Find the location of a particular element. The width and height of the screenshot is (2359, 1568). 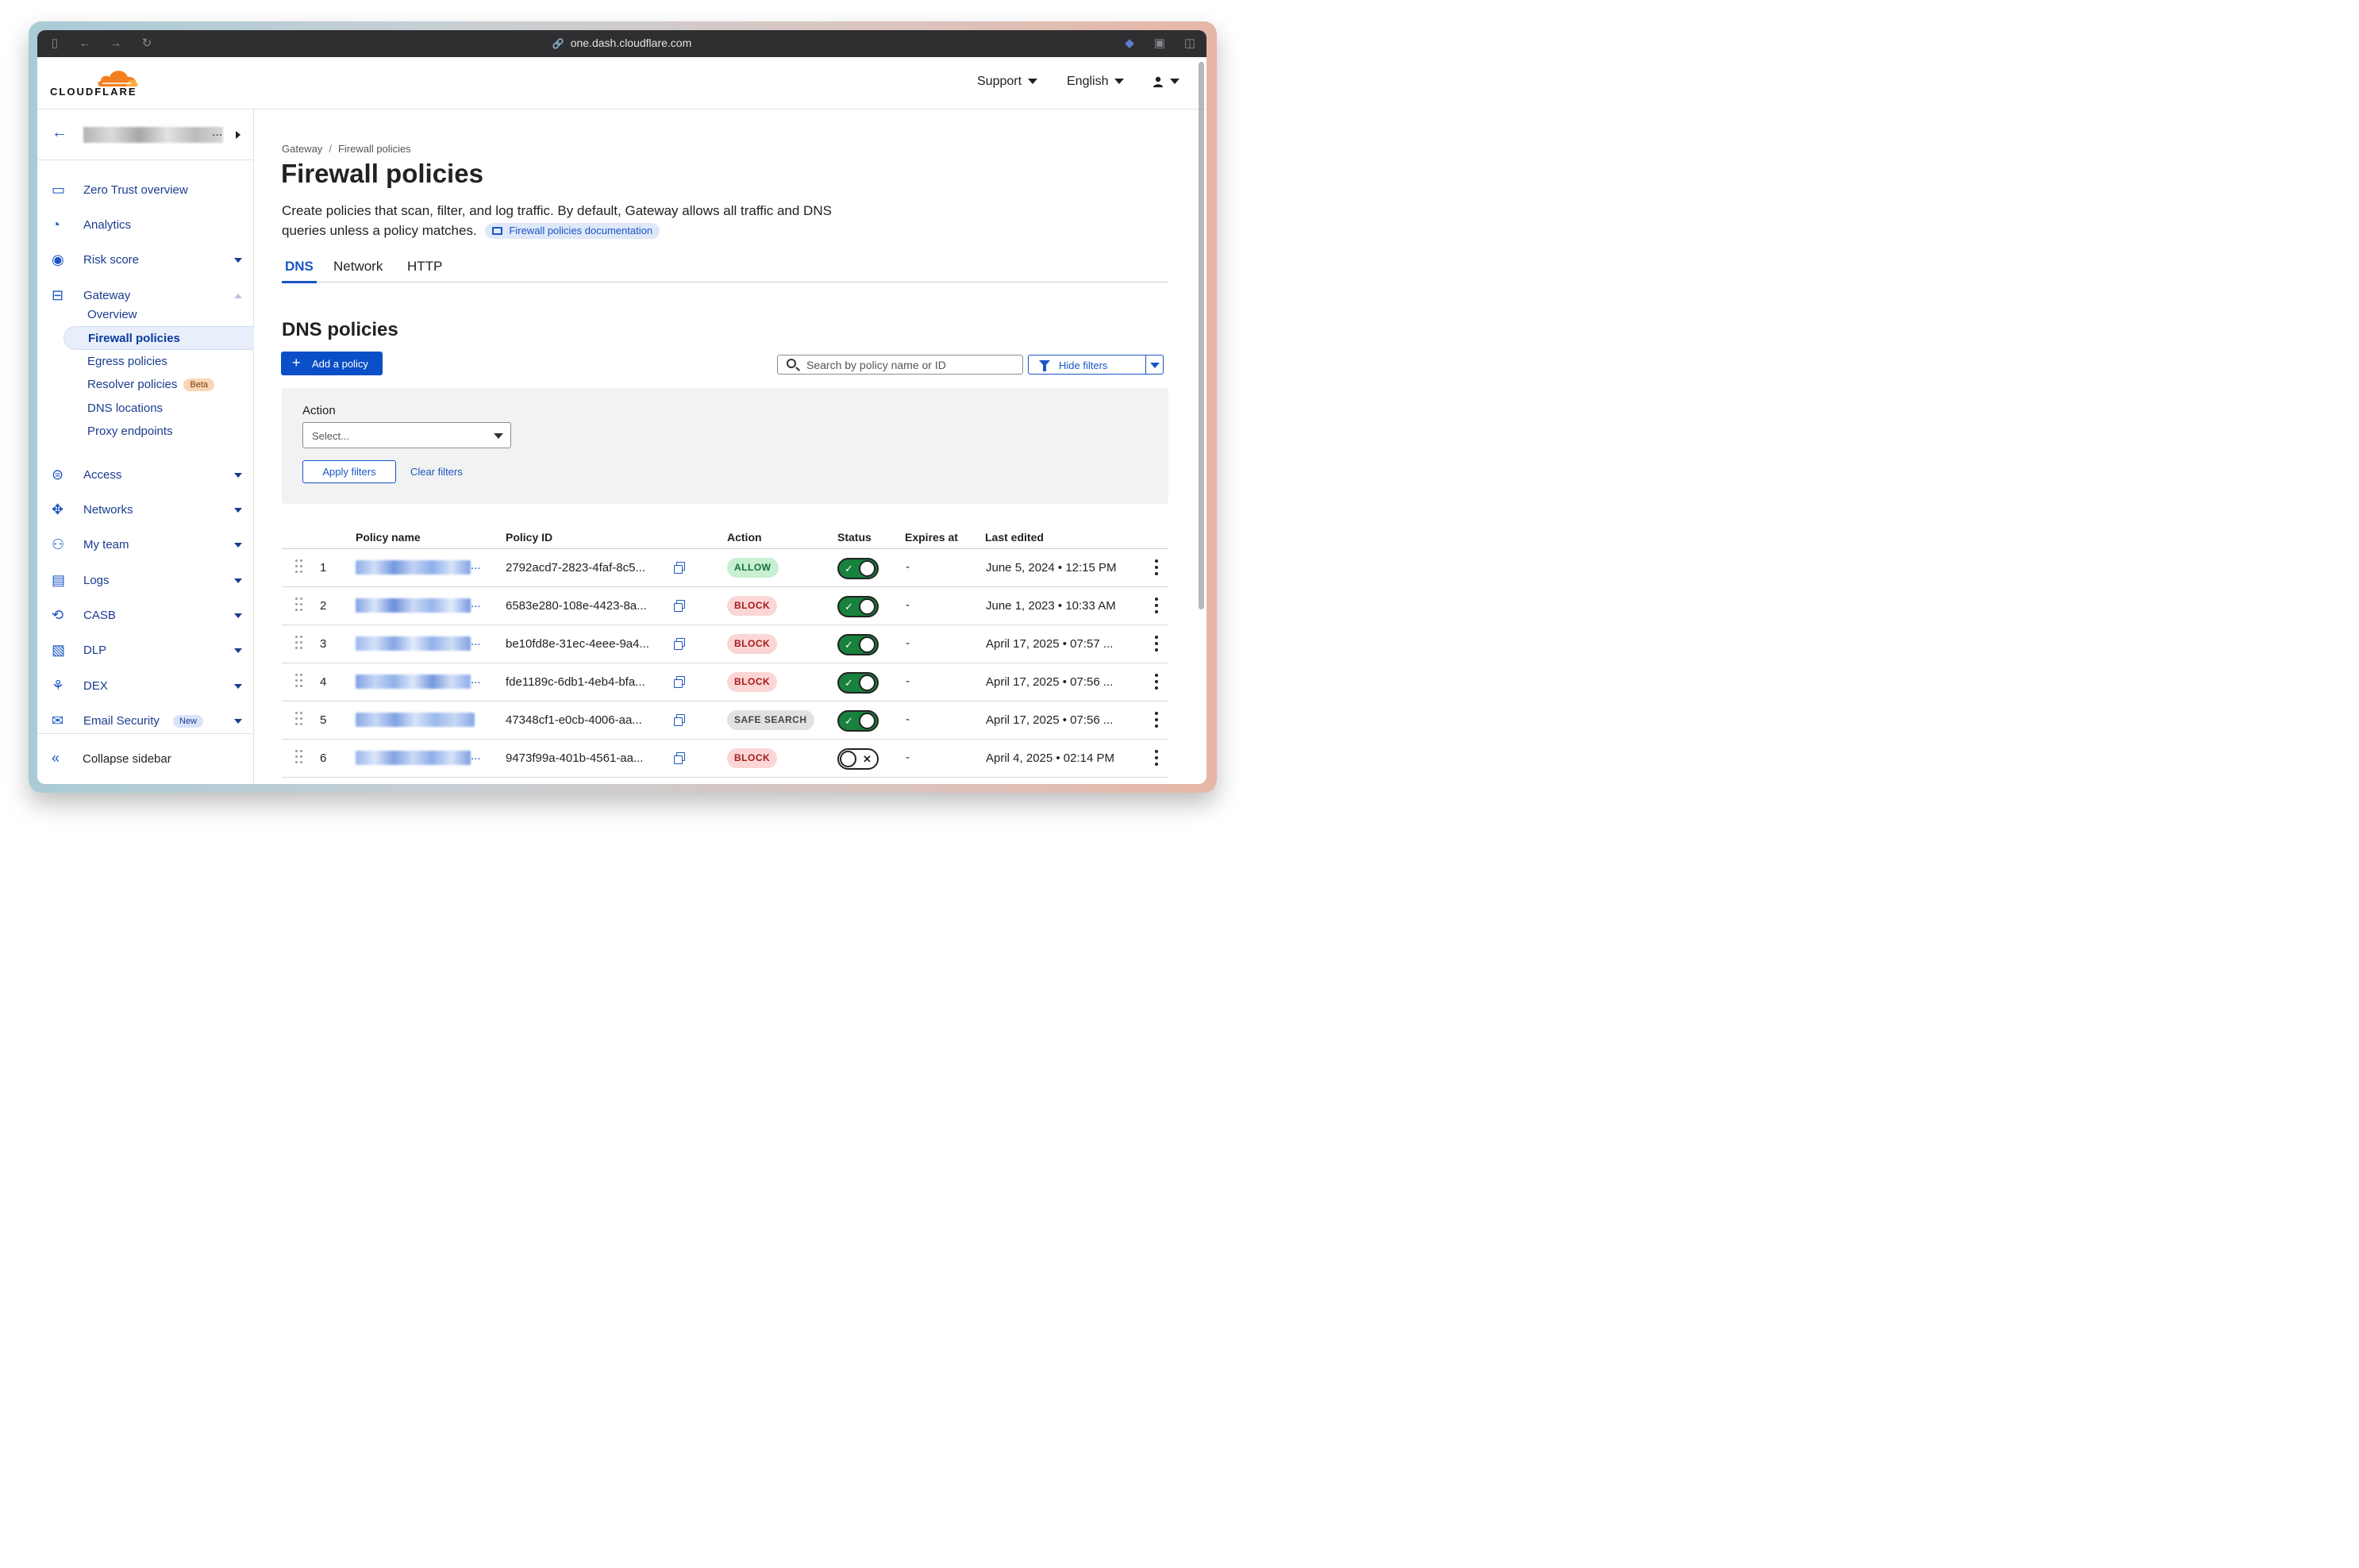

column-header: Policy ID is located at coordinates (529, 537).